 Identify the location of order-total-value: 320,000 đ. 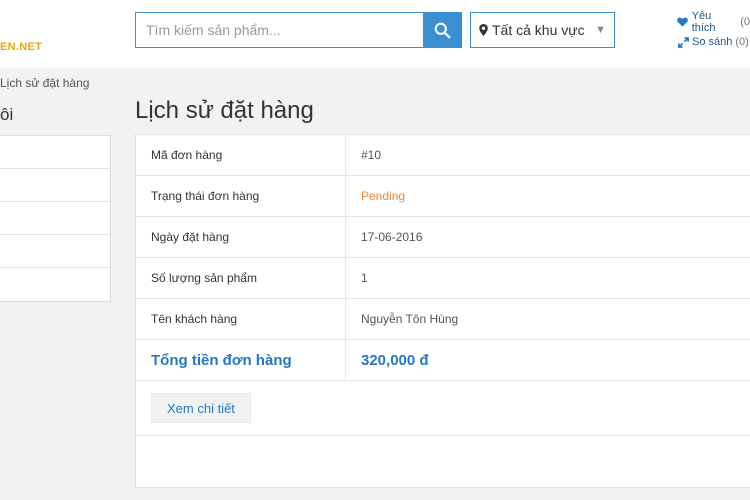
(395, 360).